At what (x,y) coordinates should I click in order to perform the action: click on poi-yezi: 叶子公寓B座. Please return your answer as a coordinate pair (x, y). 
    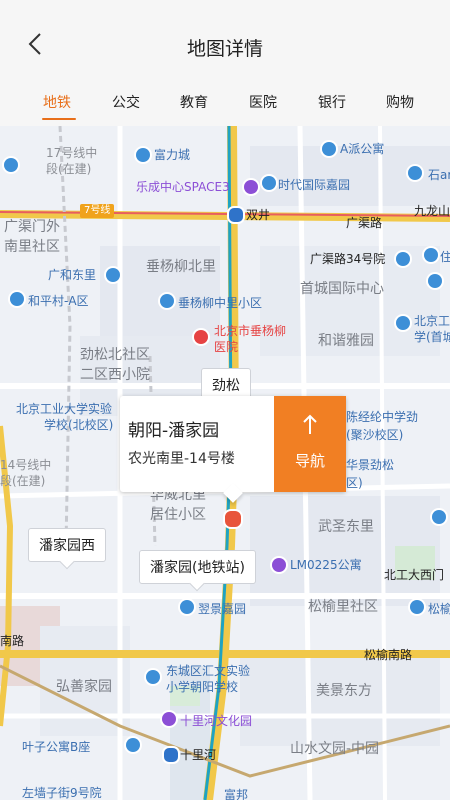
    Looking at the image, I should click on (56, 746).